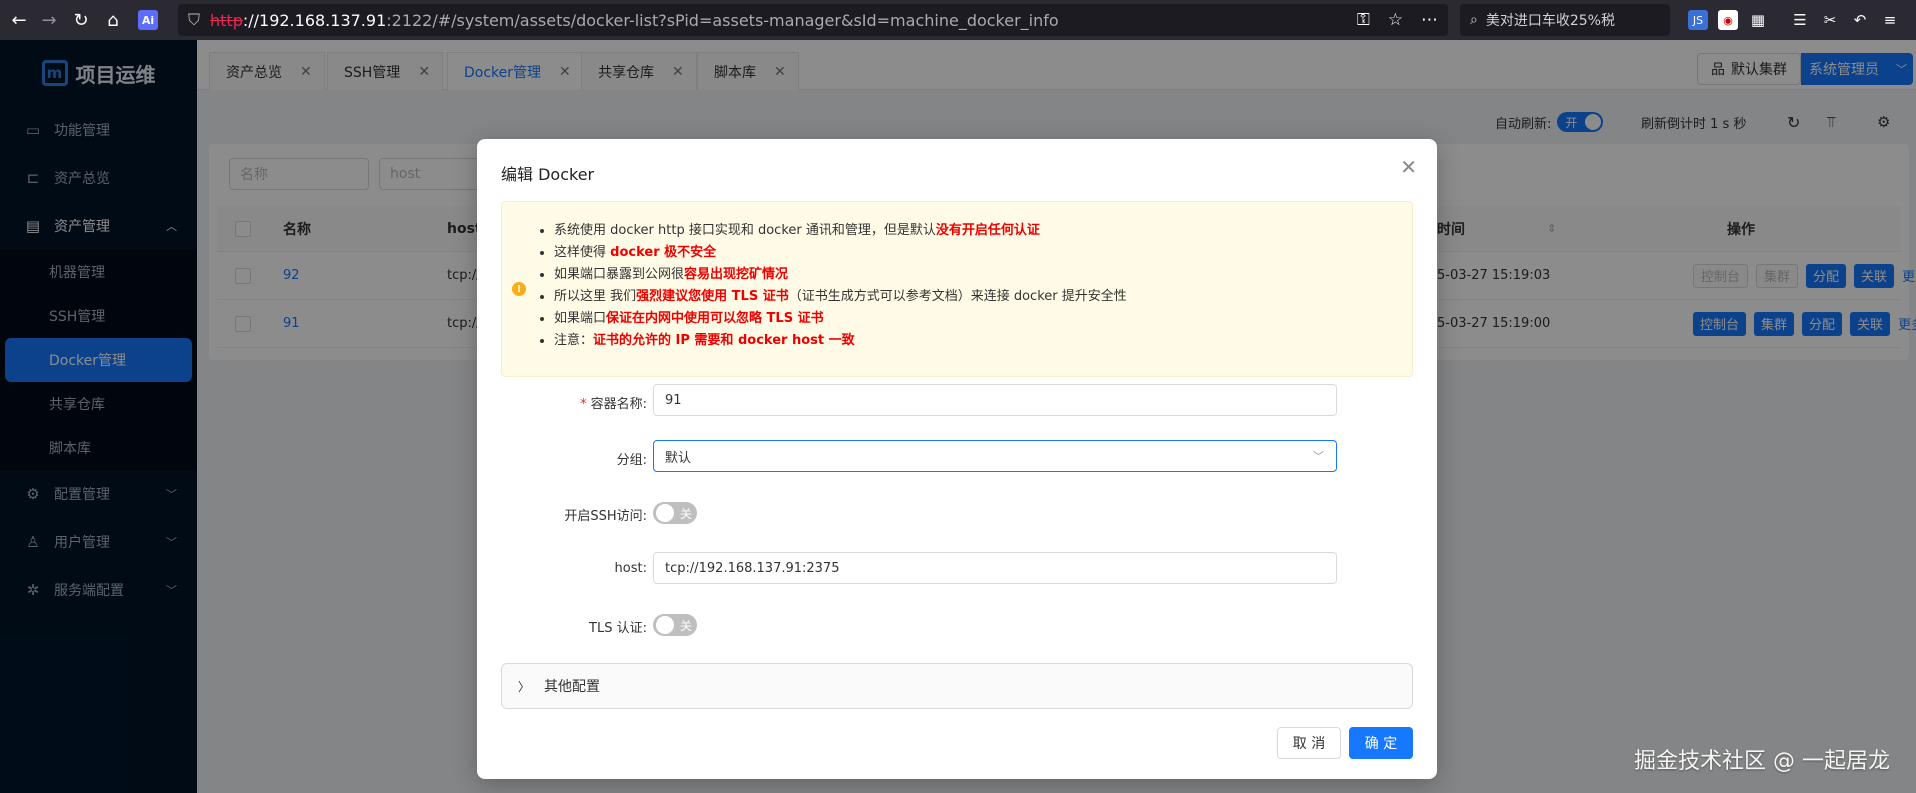  I want to click on ssh-access-label: 开启SSH访问:, so click(605, 516).